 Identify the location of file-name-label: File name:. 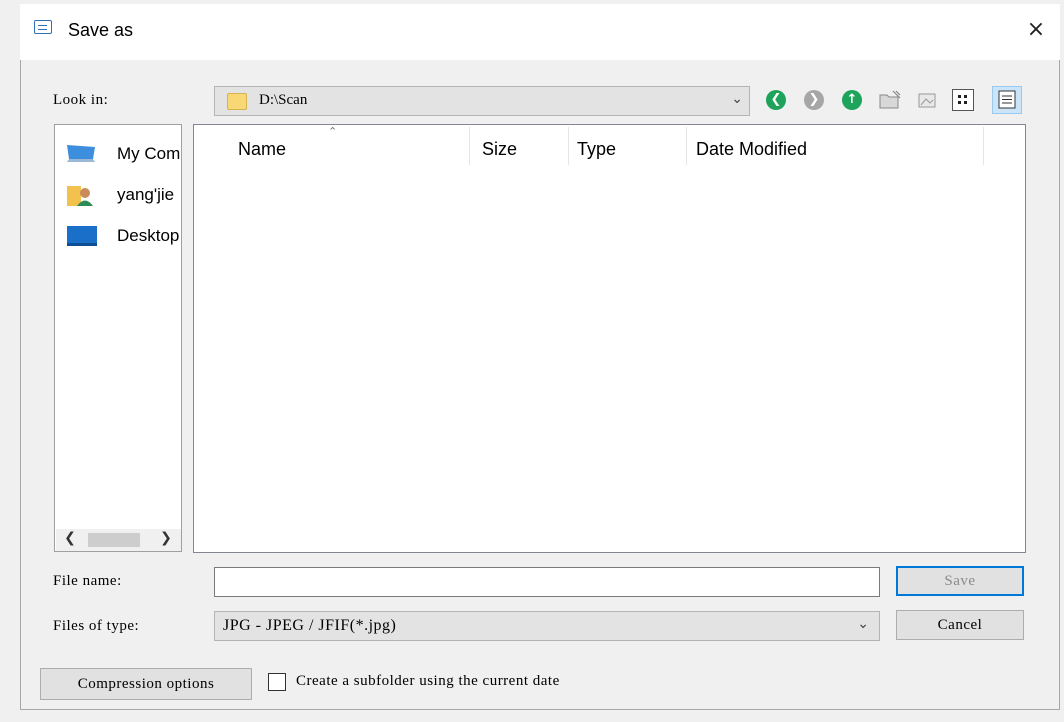
(87, 581).